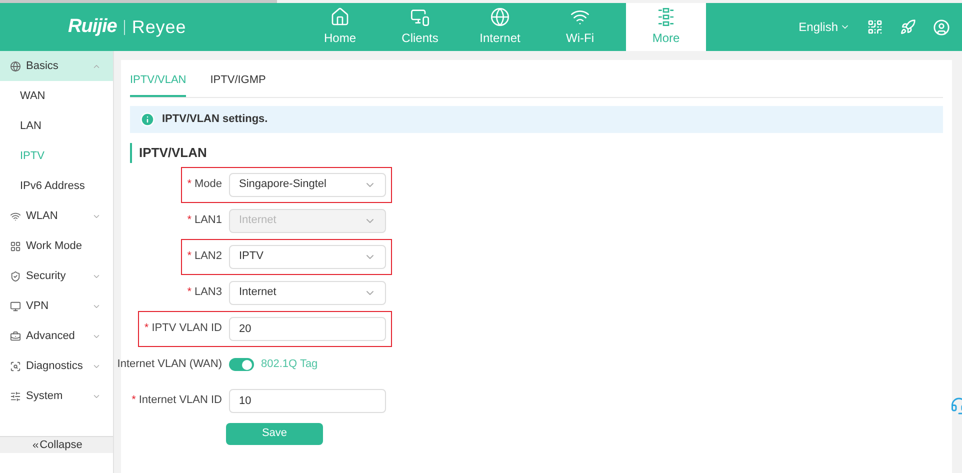 The image size is (962, 473). I want to click on sidebar-subitem: IPv6 Address, so click(56, 186).